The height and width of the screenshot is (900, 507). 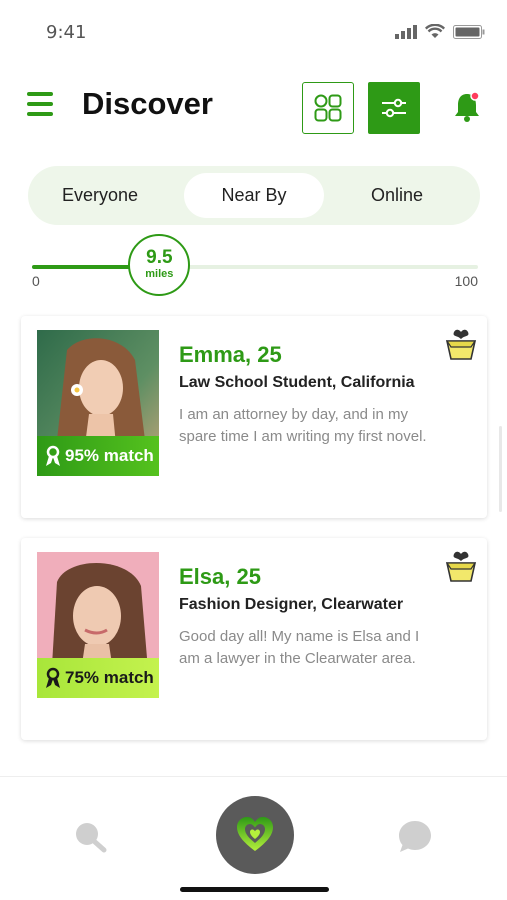 I want to click on grid-view-button, so click(x=328, y=108).